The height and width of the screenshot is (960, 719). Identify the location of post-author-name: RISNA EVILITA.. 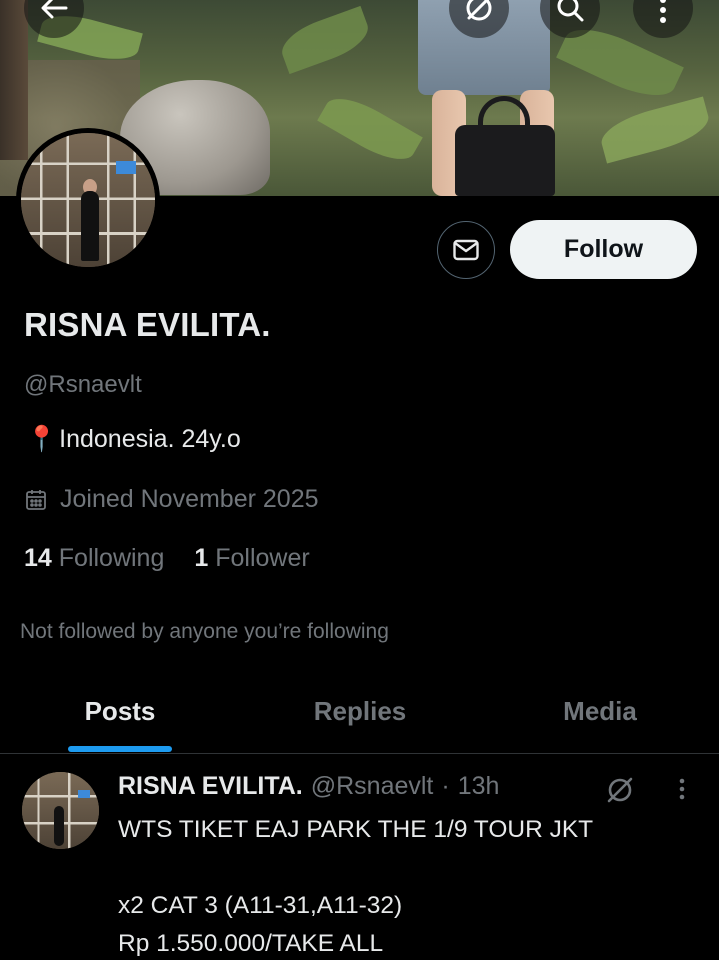
(210, 786).